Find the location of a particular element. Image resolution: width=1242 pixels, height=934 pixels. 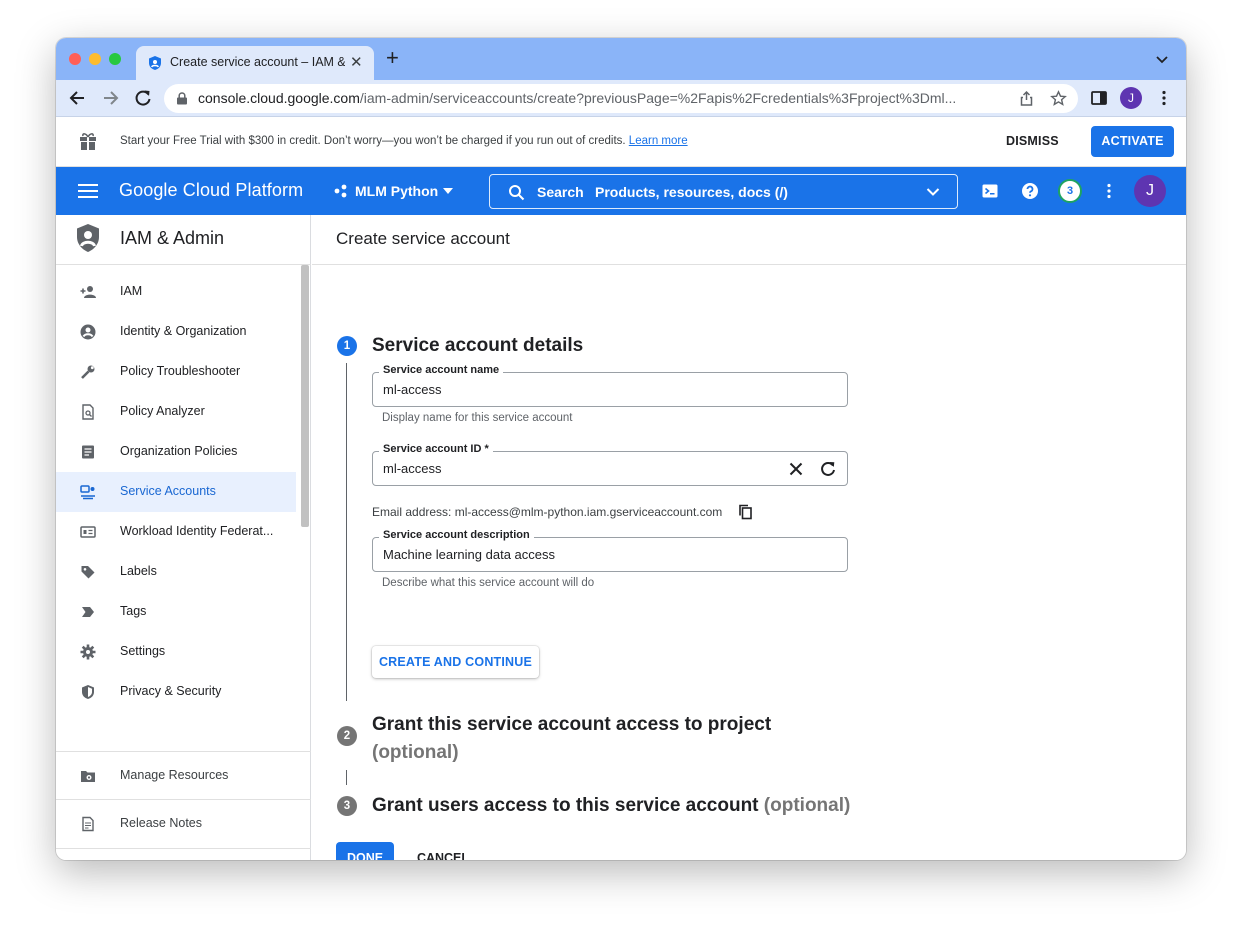

dismiss-button: DISMISS is located at coordinates (1032, 141).